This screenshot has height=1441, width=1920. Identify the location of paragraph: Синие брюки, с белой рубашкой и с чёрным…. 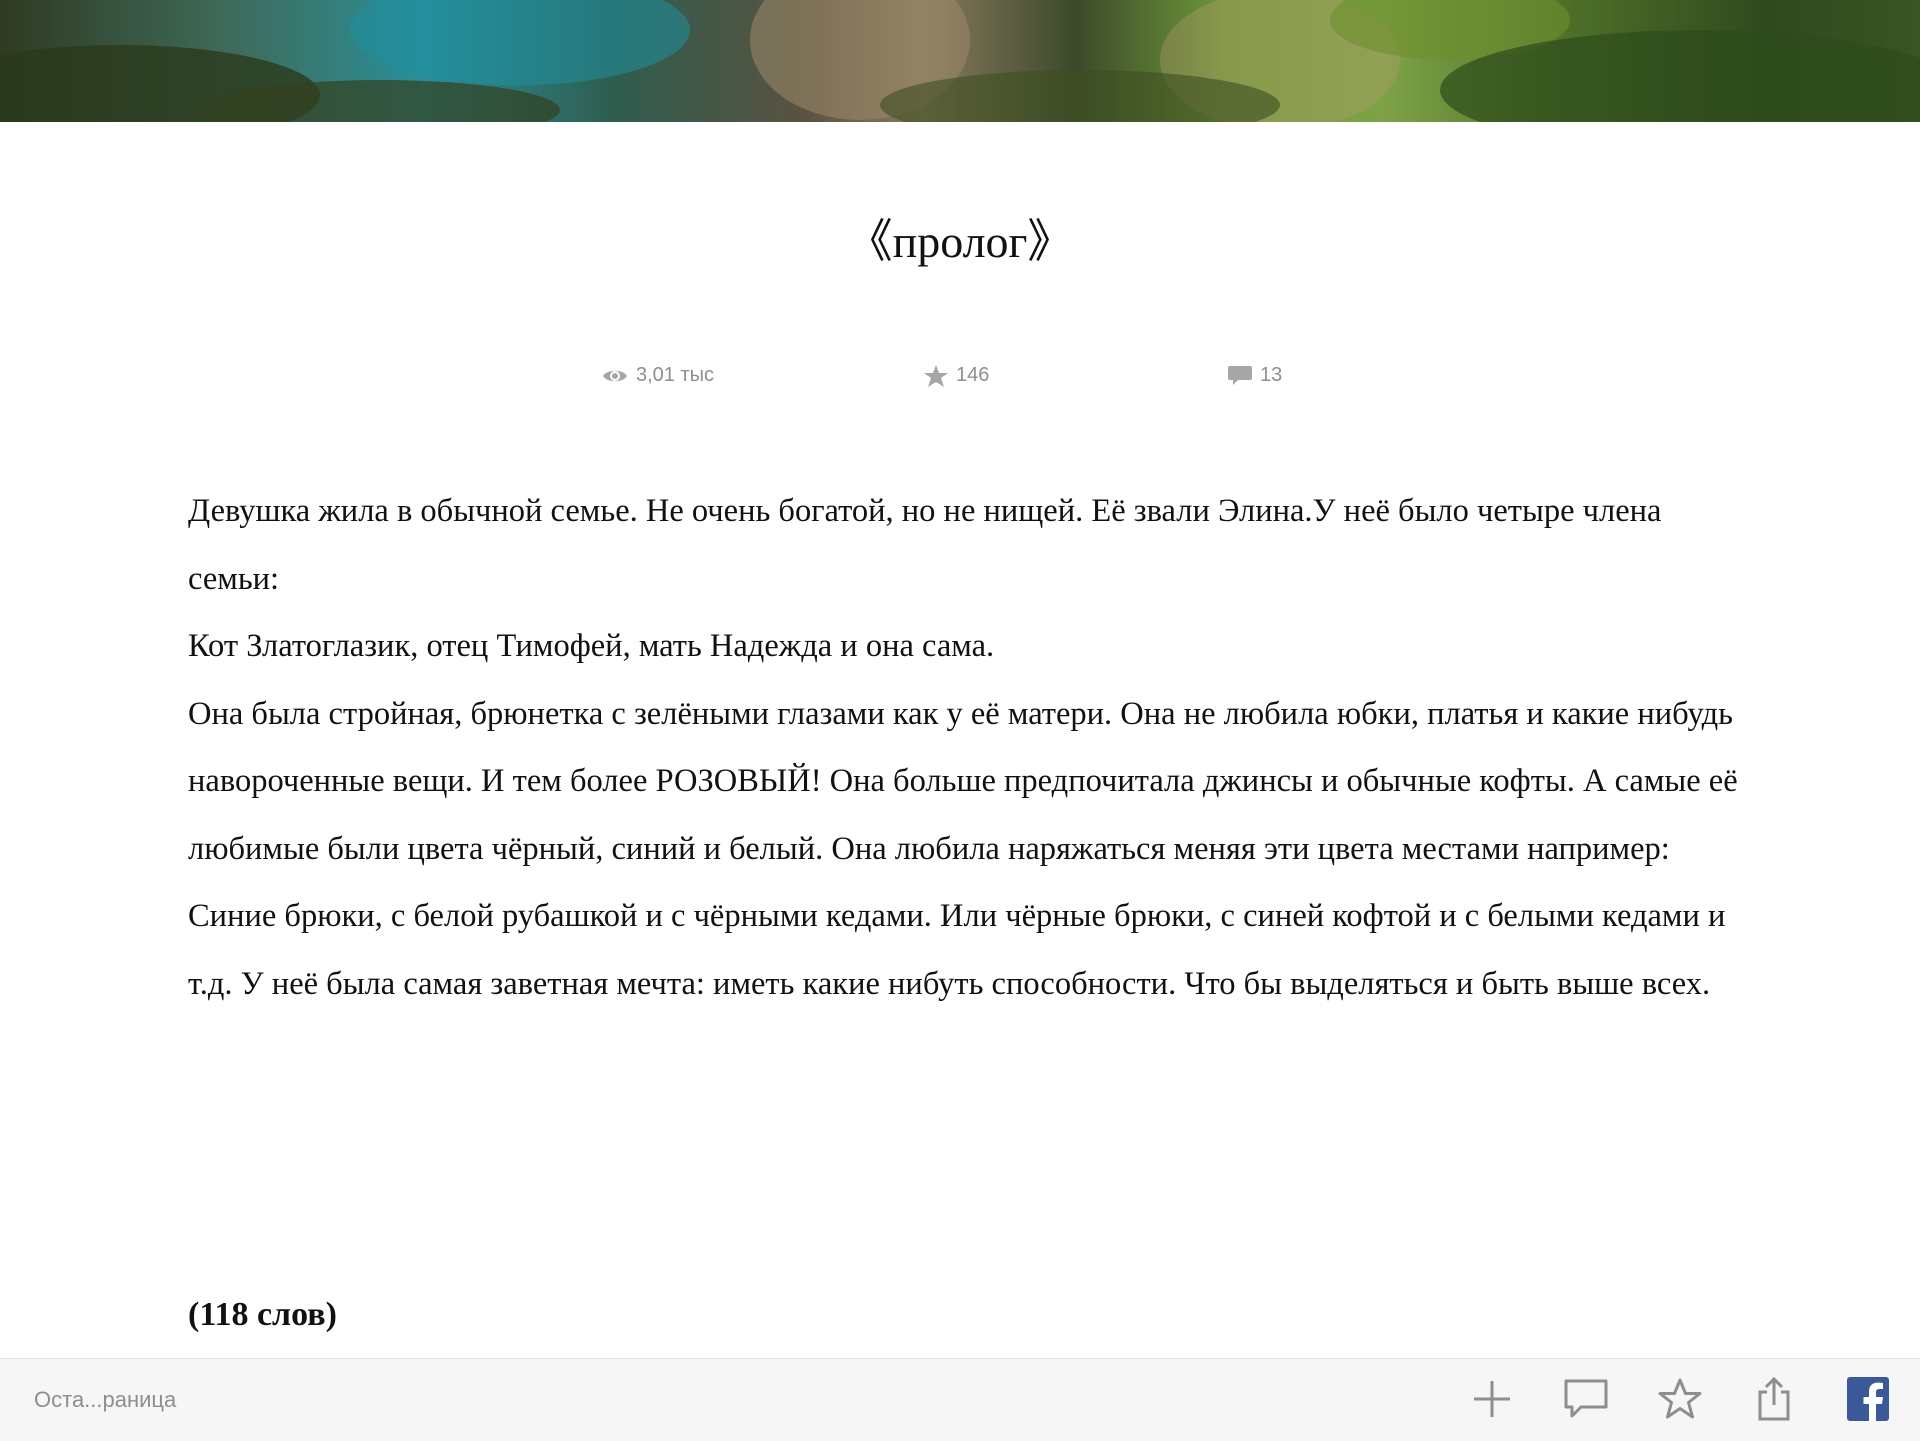
(957, 950).